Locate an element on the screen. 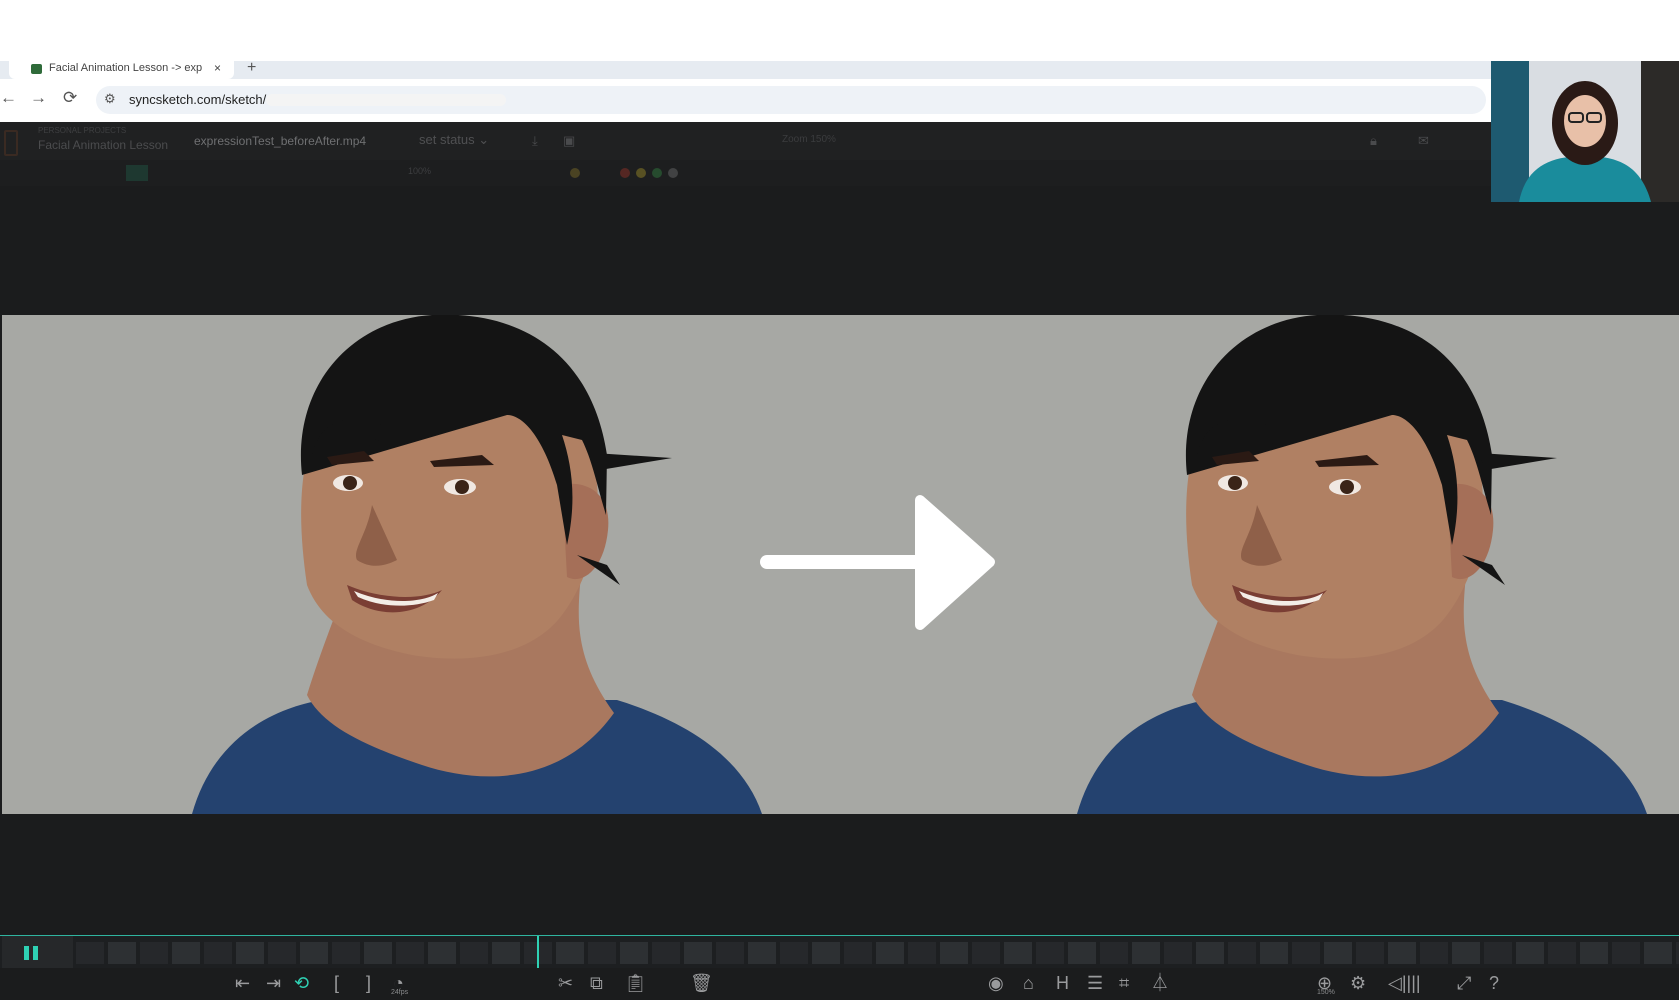 The height and width of the screenshot is (1000, 1679). forward-icon: → is located at coordinates (38, 98).